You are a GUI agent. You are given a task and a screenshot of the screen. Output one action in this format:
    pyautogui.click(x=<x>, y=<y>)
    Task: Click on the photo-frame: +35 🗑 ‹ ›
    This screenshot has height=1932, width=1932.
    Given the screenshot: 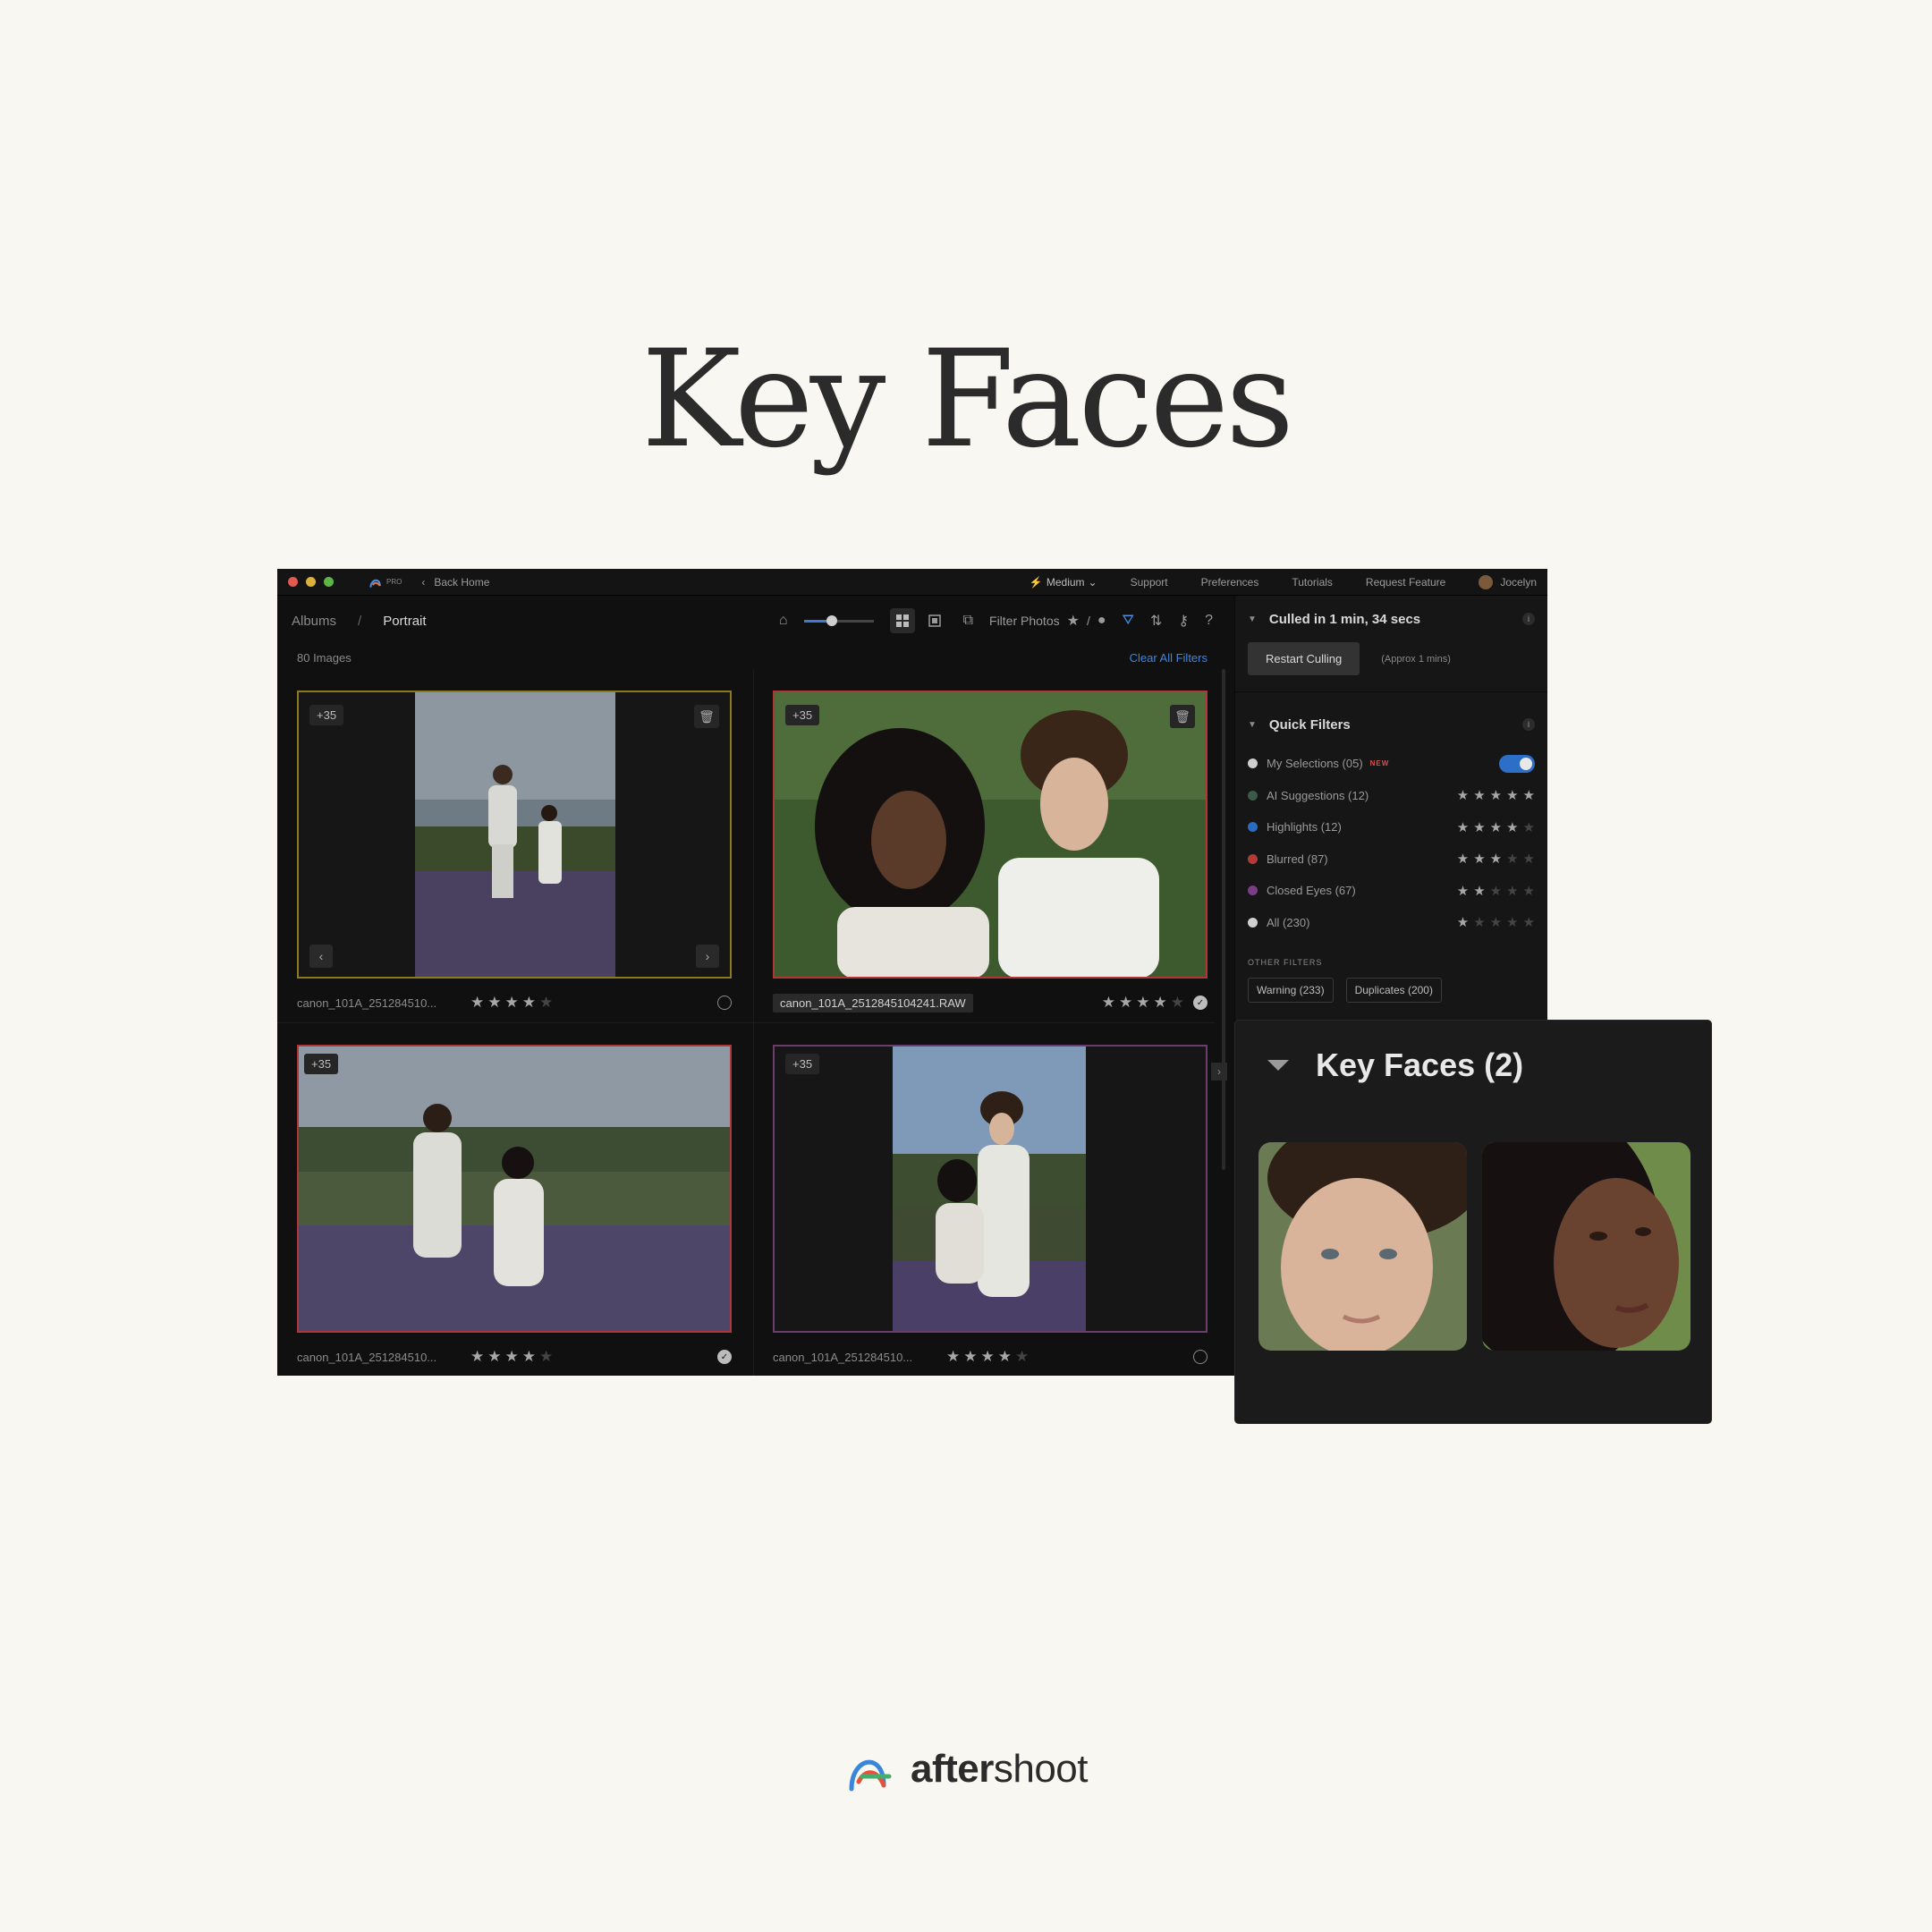 What is the action you would take?
    pyautogui.click(x=514, y=835)
    